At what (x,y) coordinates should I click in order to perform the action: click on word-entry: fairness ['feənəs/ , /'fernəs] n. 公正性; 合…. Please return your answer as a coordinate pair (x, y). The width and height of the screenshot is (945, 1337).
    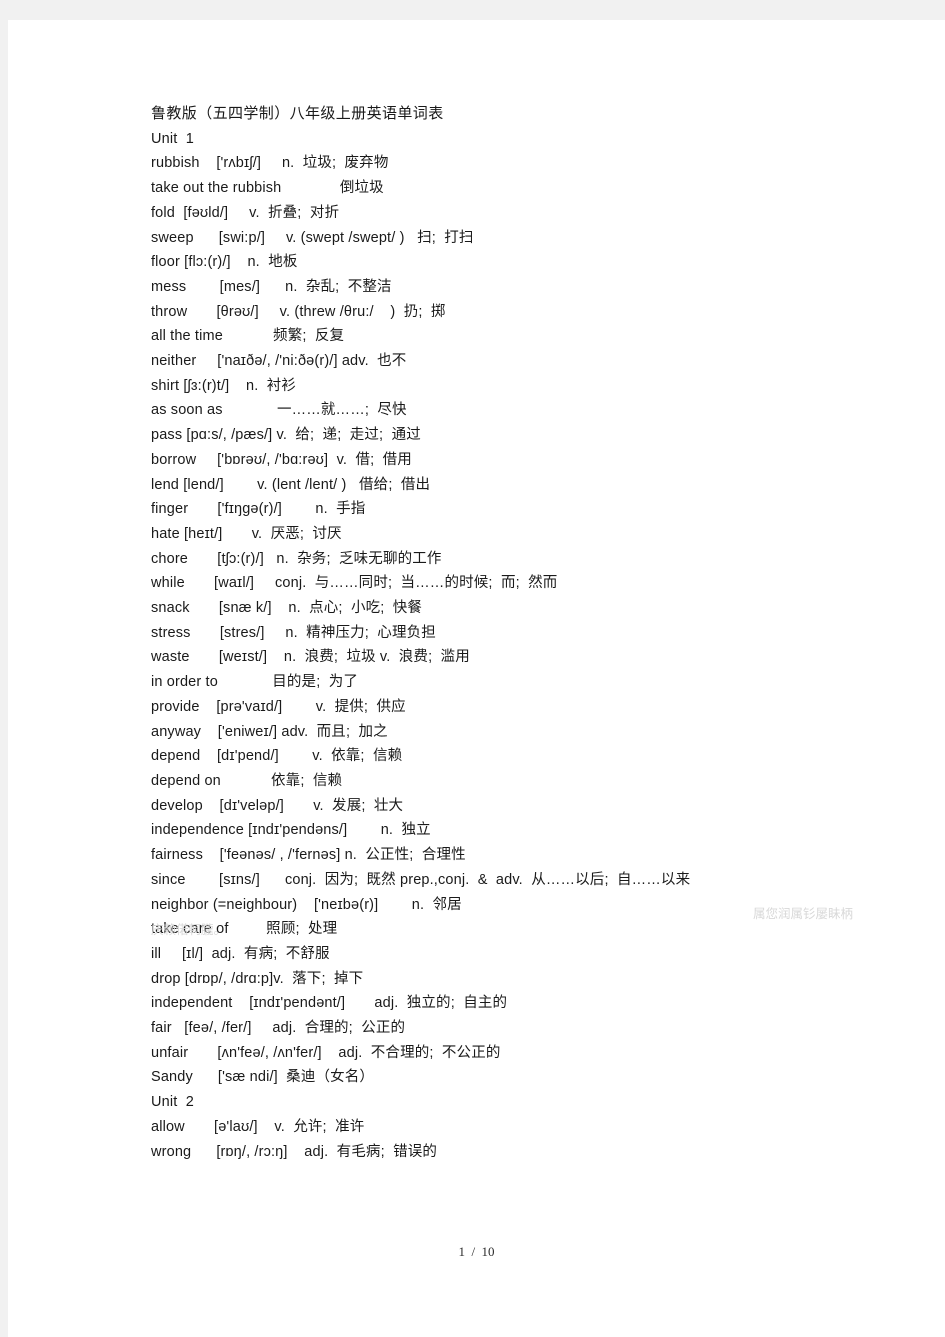
    Looking at the image, I should click on (308, 855).